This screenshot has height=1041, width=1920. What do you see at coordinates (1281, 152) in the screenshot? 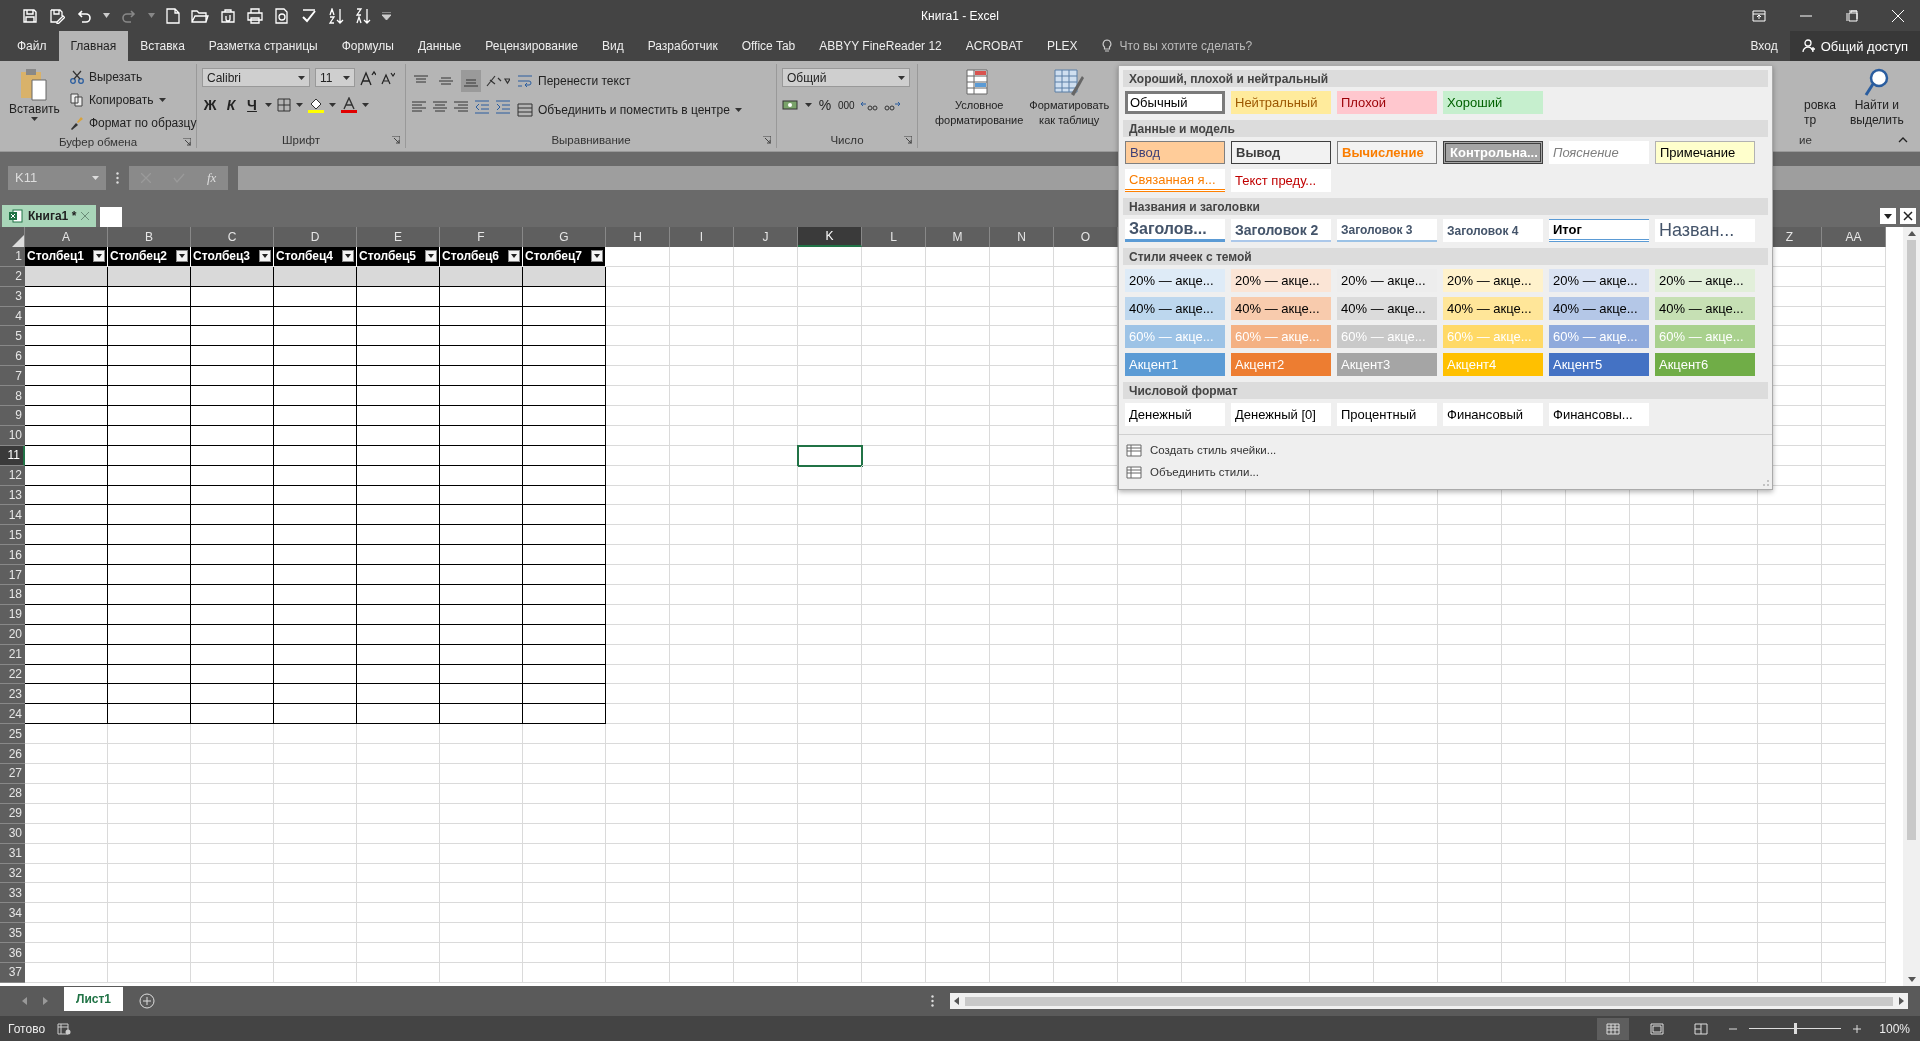
I see `cell-style-option: Вывод` at bounding box center [1281, 152].